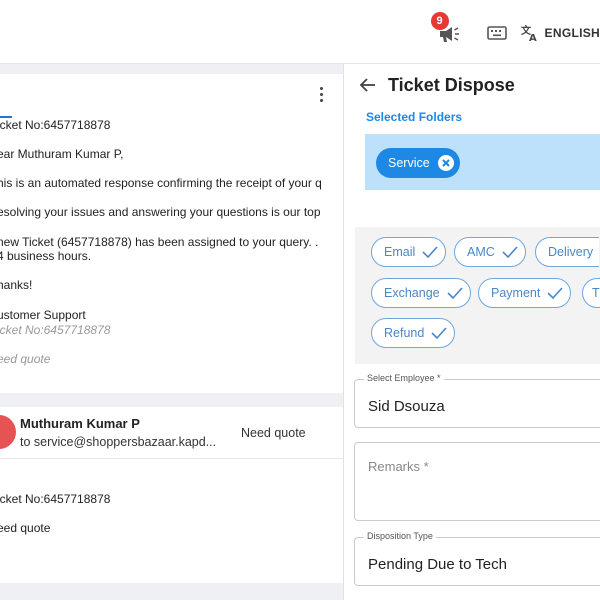  Describe the element at coordinates (414, 117) in the screenshot. I see `selected-folders-label: Selected Folders` at that location.